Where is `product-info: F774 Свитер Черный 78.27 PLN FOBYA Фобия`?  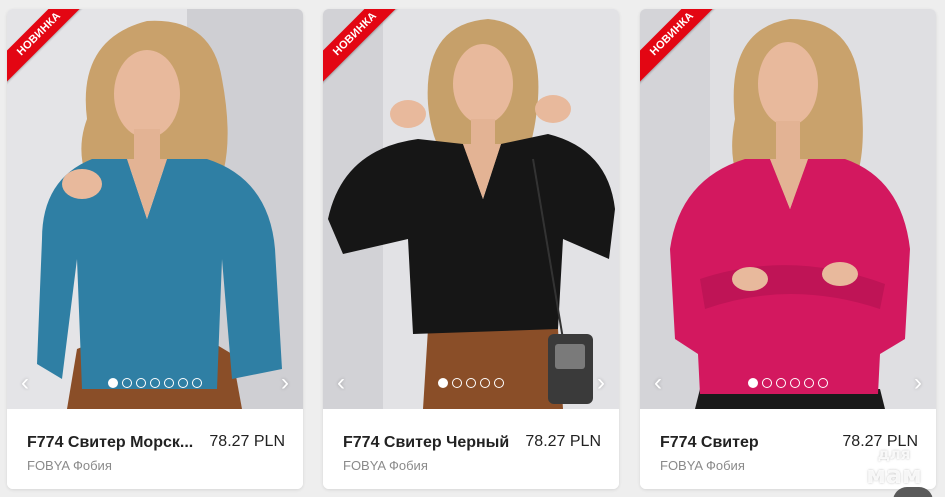 product-info: F774 Свитер Черный 78.27 PLN FOBYA Фобия is located at coordinates (471, 449).